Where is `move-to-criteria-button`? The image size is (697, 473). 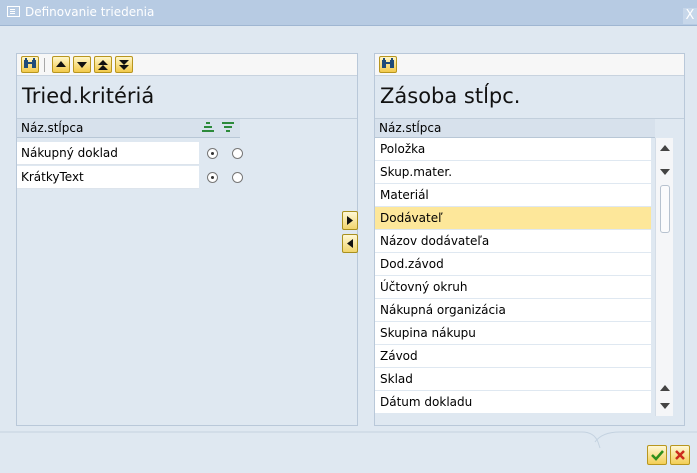
move-to-criteria-button is located at coordinates (350, 220).